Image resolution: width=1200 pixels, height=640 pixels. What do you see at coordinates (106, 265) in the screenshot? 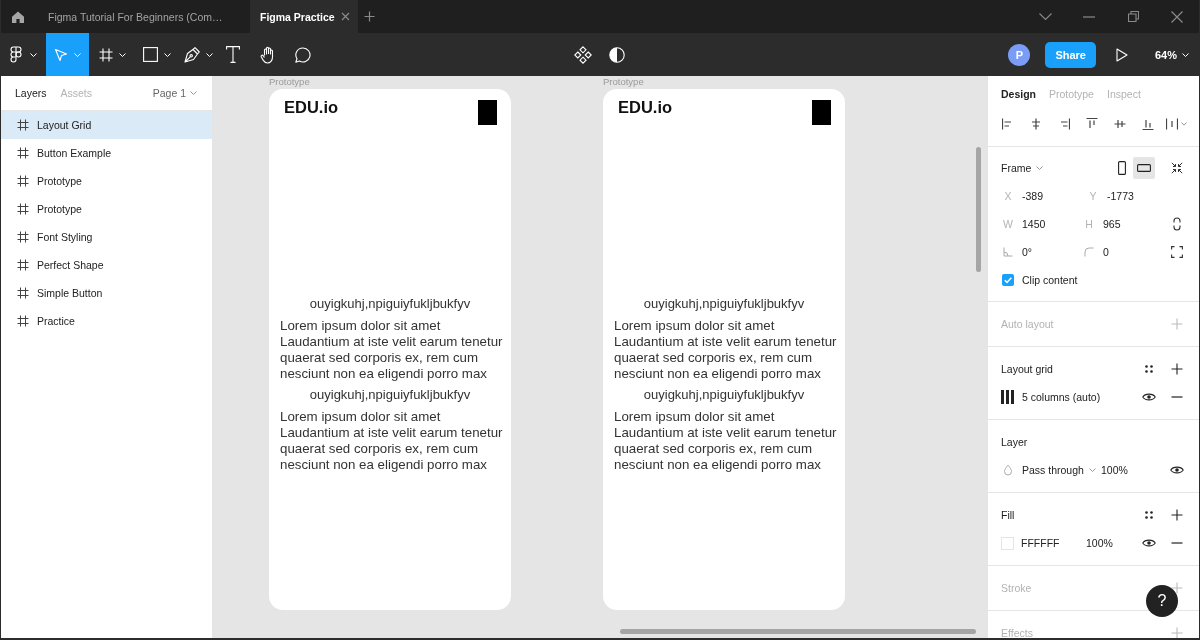
I see `layer-item: Perfect Shape` at bounding box center [106, 265].